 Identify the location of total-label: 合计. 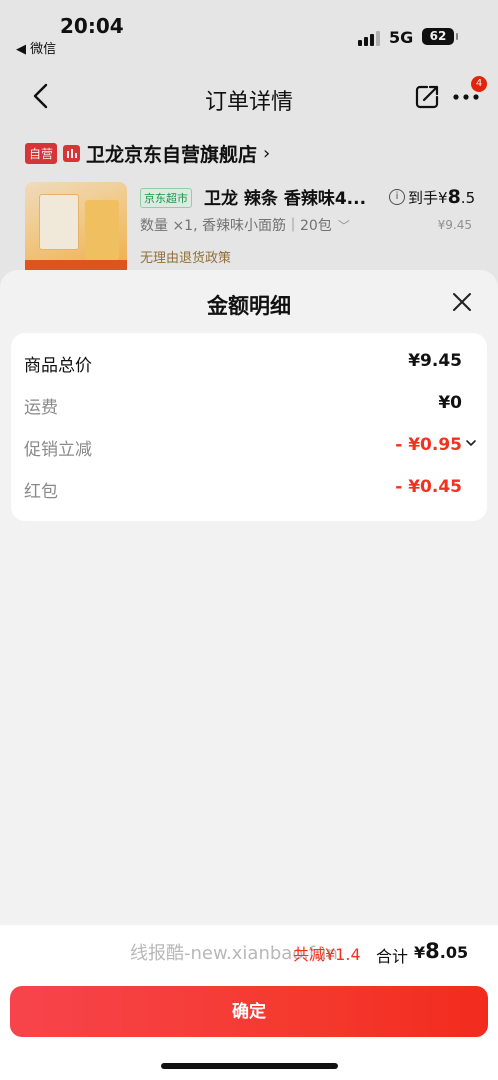
(392, 956).